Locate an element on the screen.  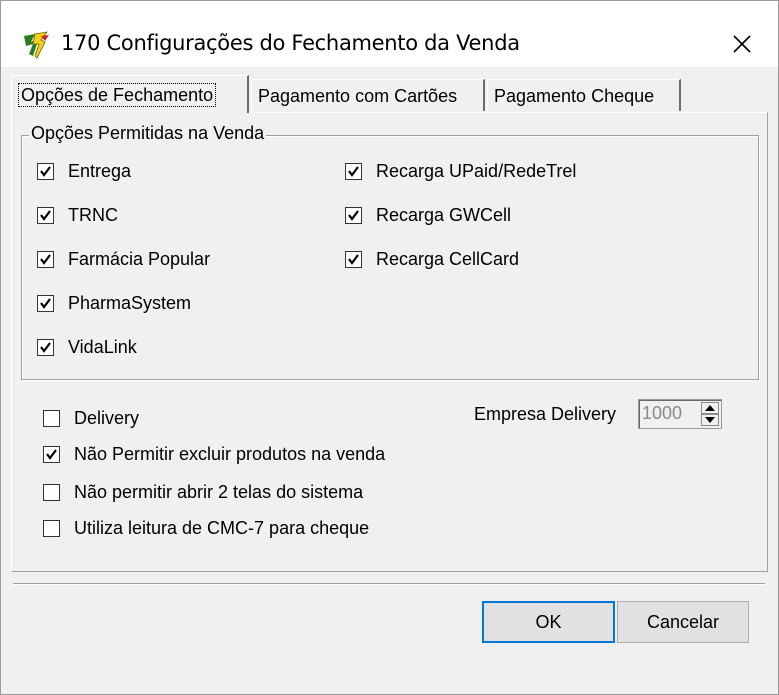
tab-label: Opções de Fechamento is located at coordinates (117, 95).